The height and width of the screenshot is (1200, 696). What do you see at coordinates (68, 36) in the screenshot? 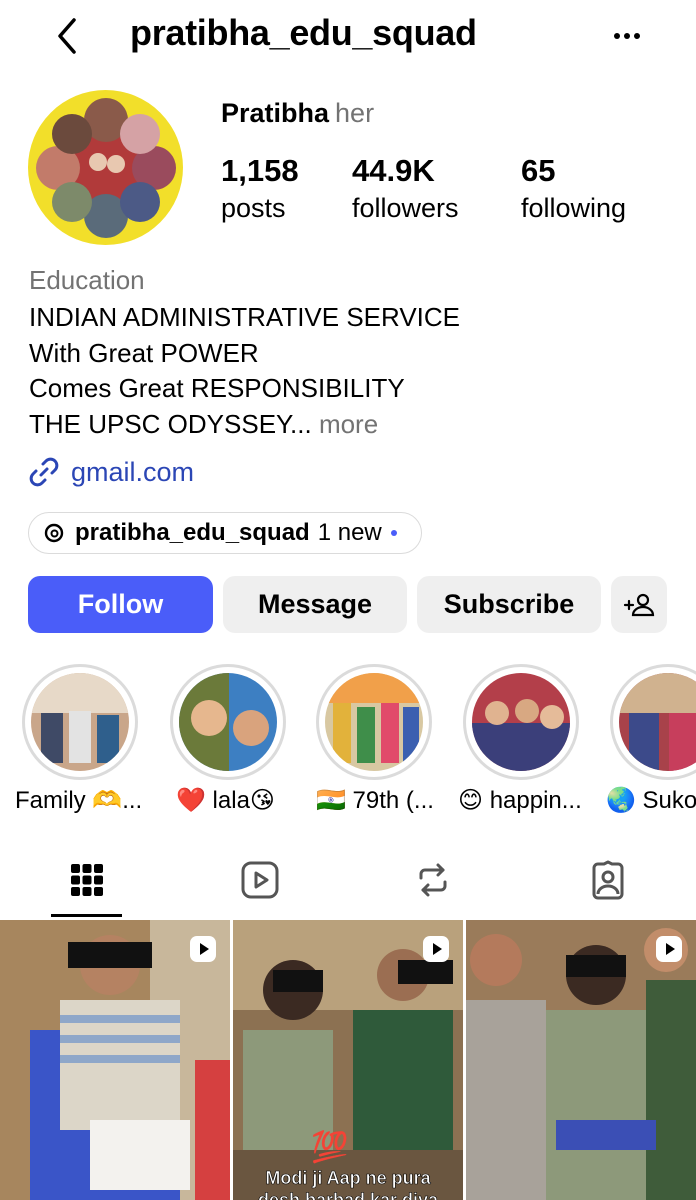
I see `back-arrow-icon` at bounding box center [68, 36].